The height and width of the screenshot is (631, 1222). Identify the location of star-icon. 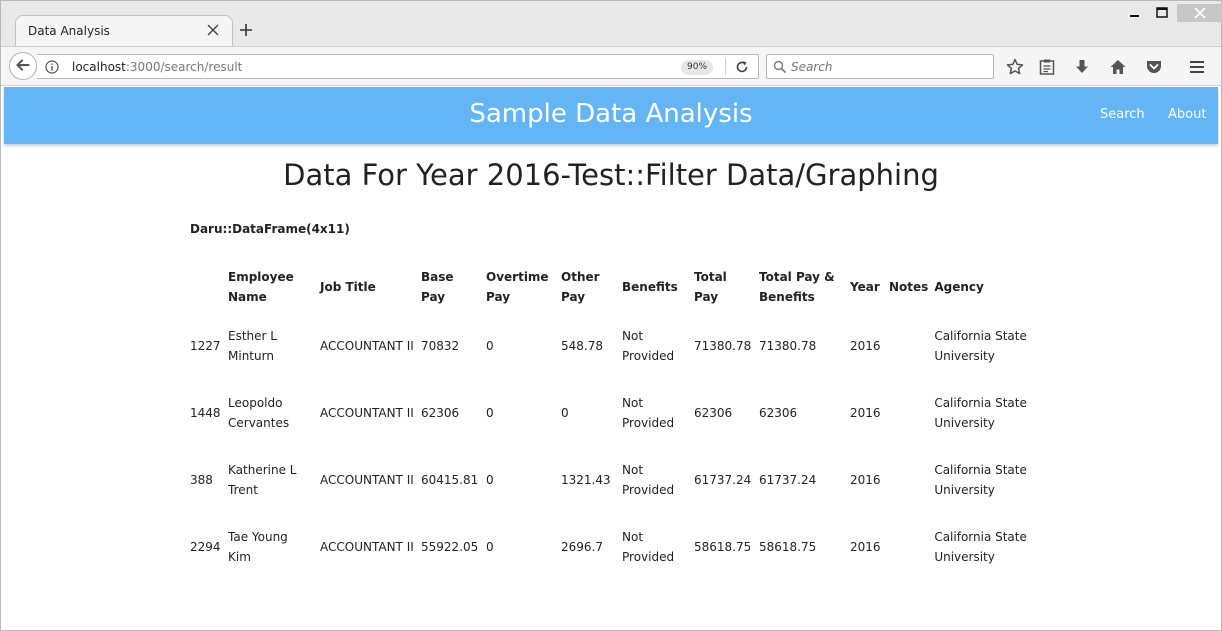
(1015, 67).